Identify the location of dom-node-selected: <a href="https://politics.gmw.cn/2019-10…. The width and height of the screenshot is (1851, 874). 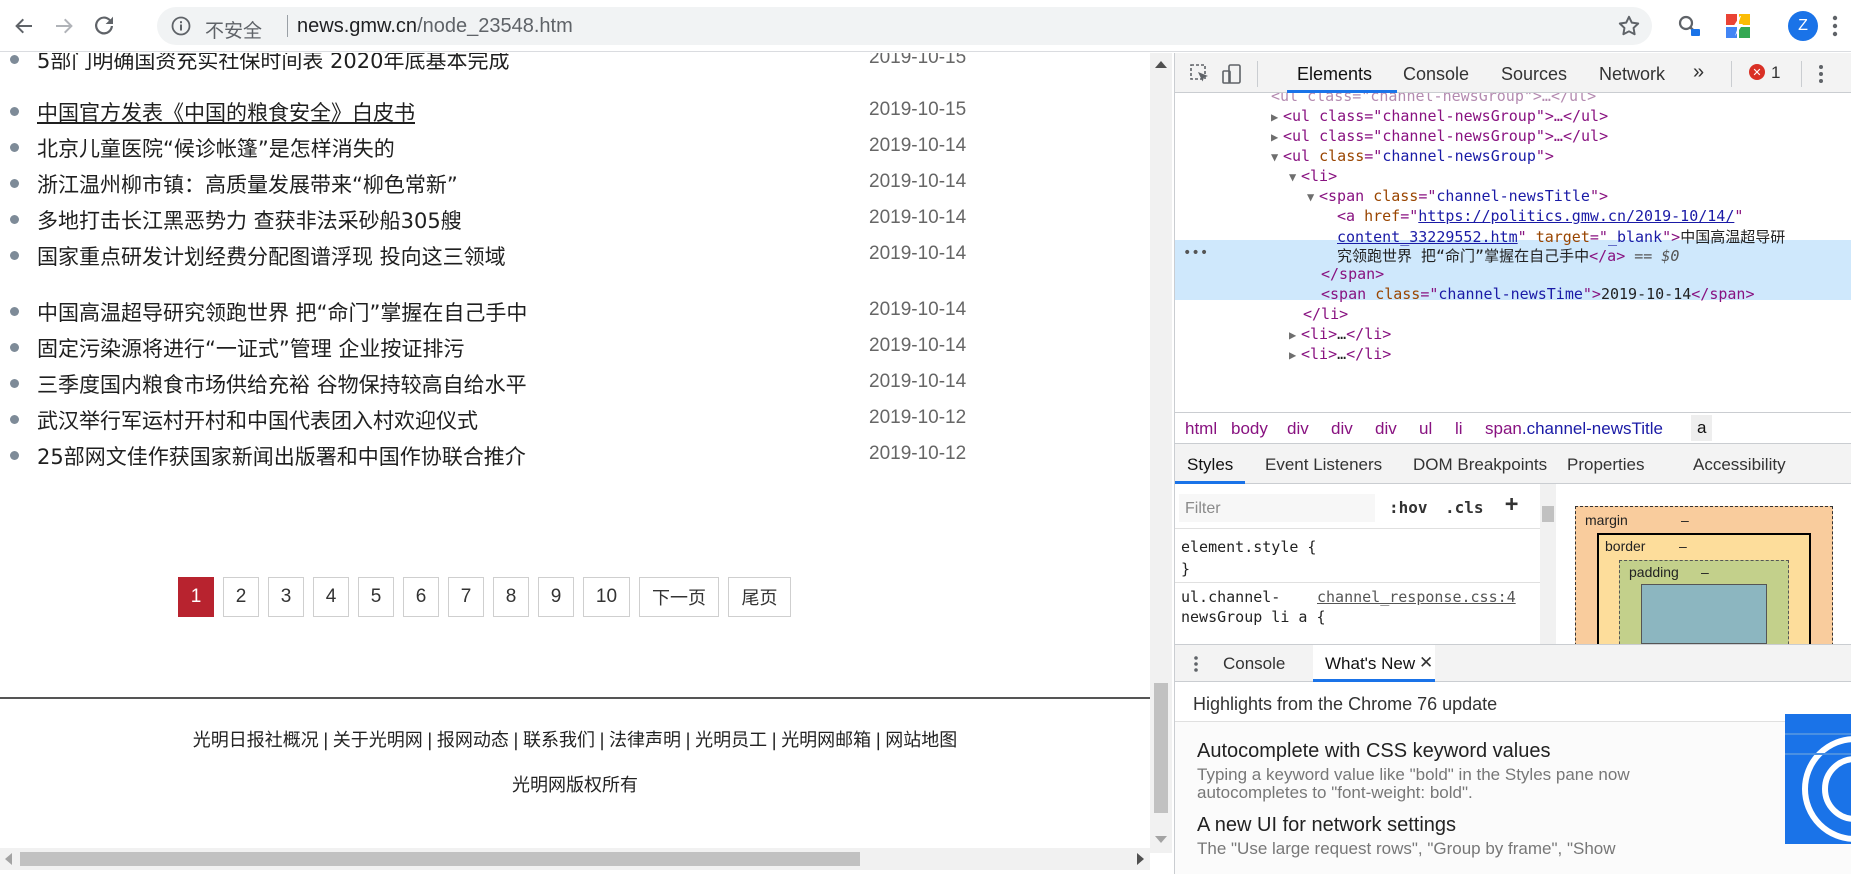
(1540, 217).